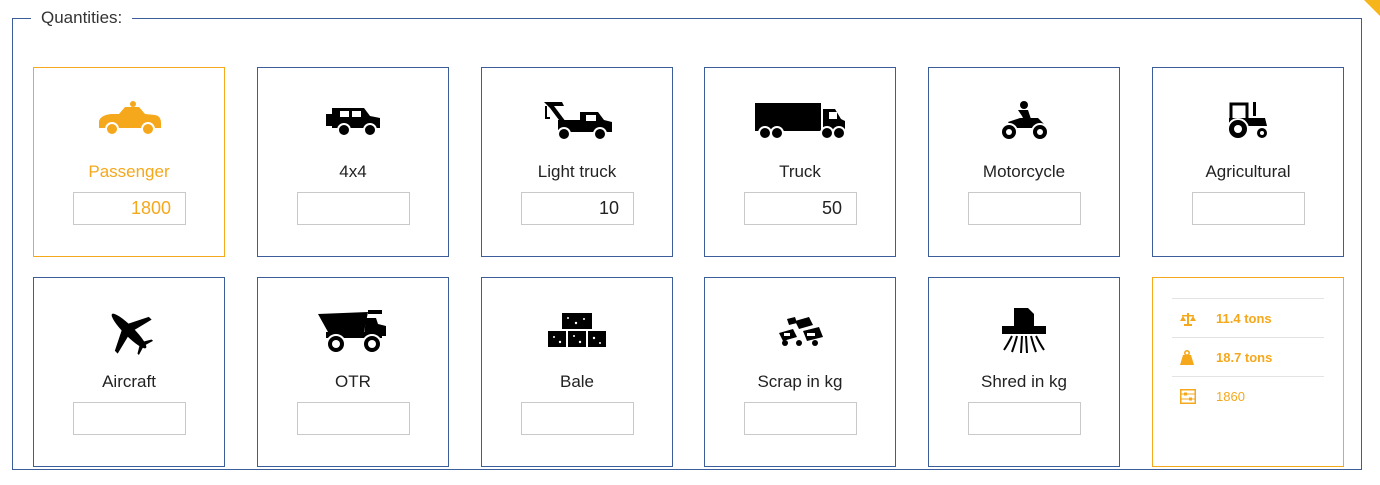 This screenshot has width=1380, height=485. I want to click on summary-row-weight: 11.4 tons, so click(1248, 318).